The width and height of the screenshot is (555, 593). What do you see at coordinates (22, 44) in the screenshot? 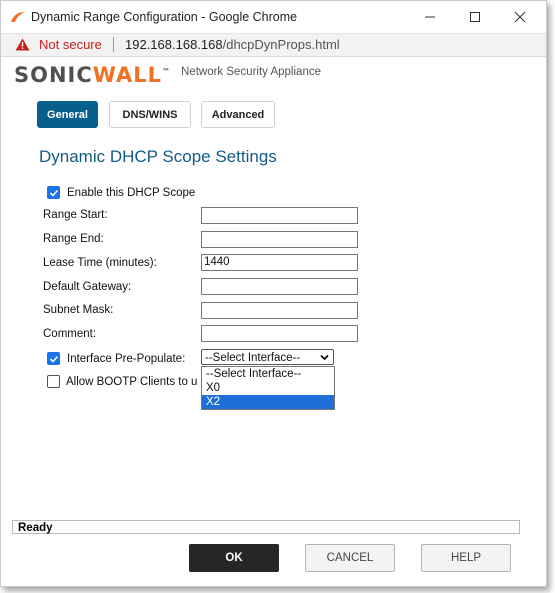
I see `warning-icon` at bounding box center [22, 44].